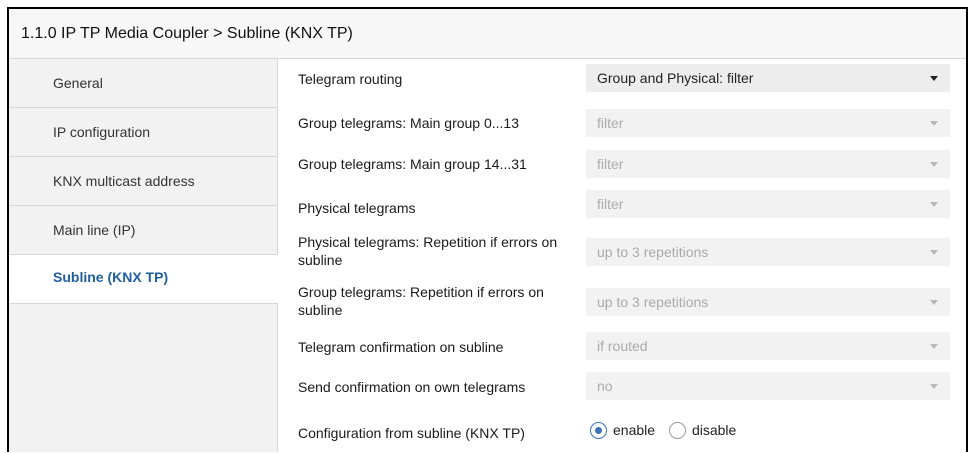  Describe the element at coordinates (768, 302) in the screenshot. I see `group-repetition-select: up to 3 repetitions` at that location.